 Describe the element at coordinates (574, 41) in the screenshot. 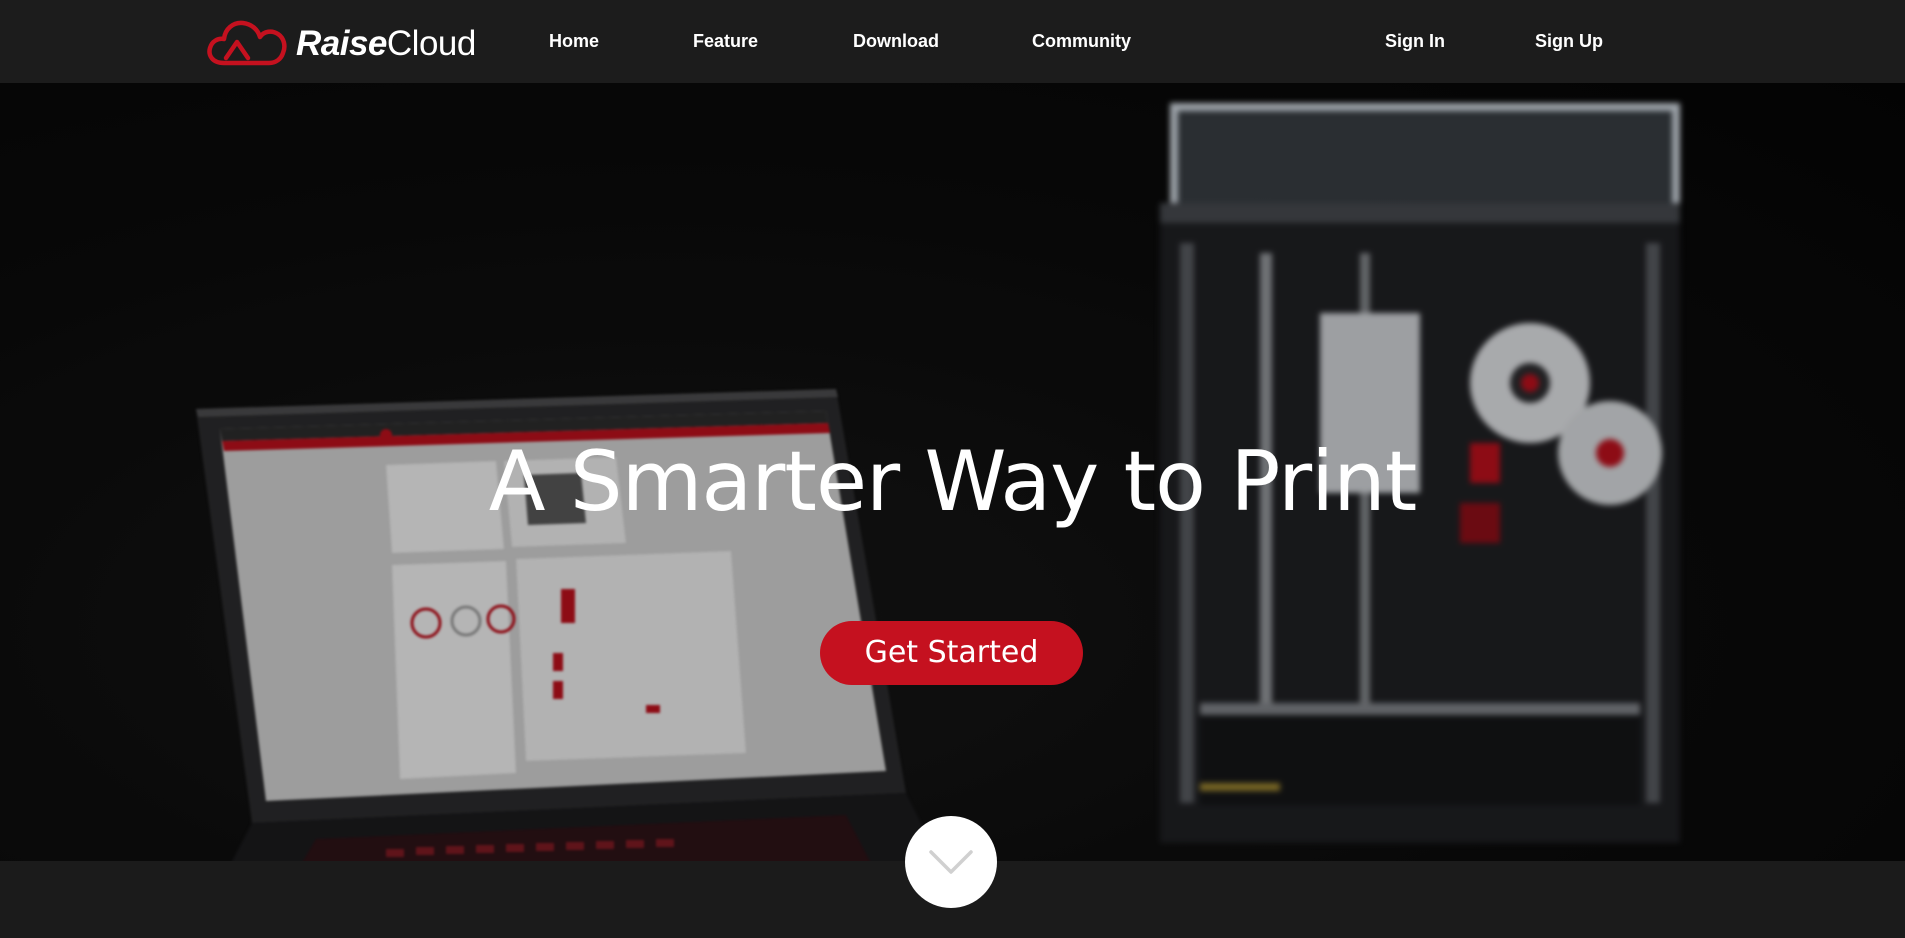

I see `nav-home-link: Home` at that location.